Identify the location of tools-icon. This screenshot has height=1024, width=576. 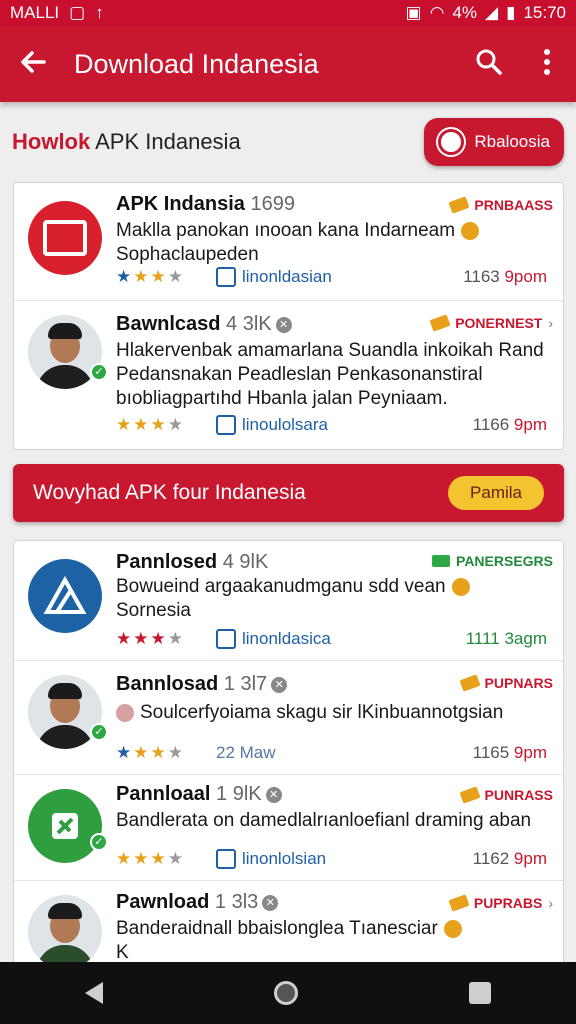
(65, 826).